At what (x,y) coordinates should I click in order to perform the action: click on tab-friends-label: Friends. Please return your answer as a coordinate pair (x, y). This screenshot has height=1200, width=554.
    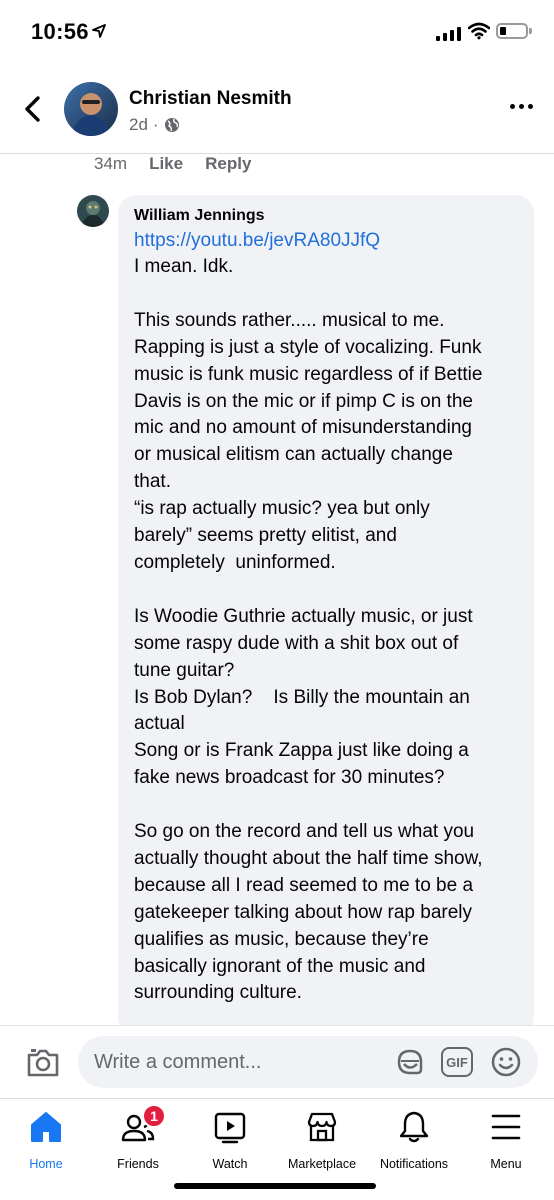
    Looking at the image, I should click on (138, 1164).